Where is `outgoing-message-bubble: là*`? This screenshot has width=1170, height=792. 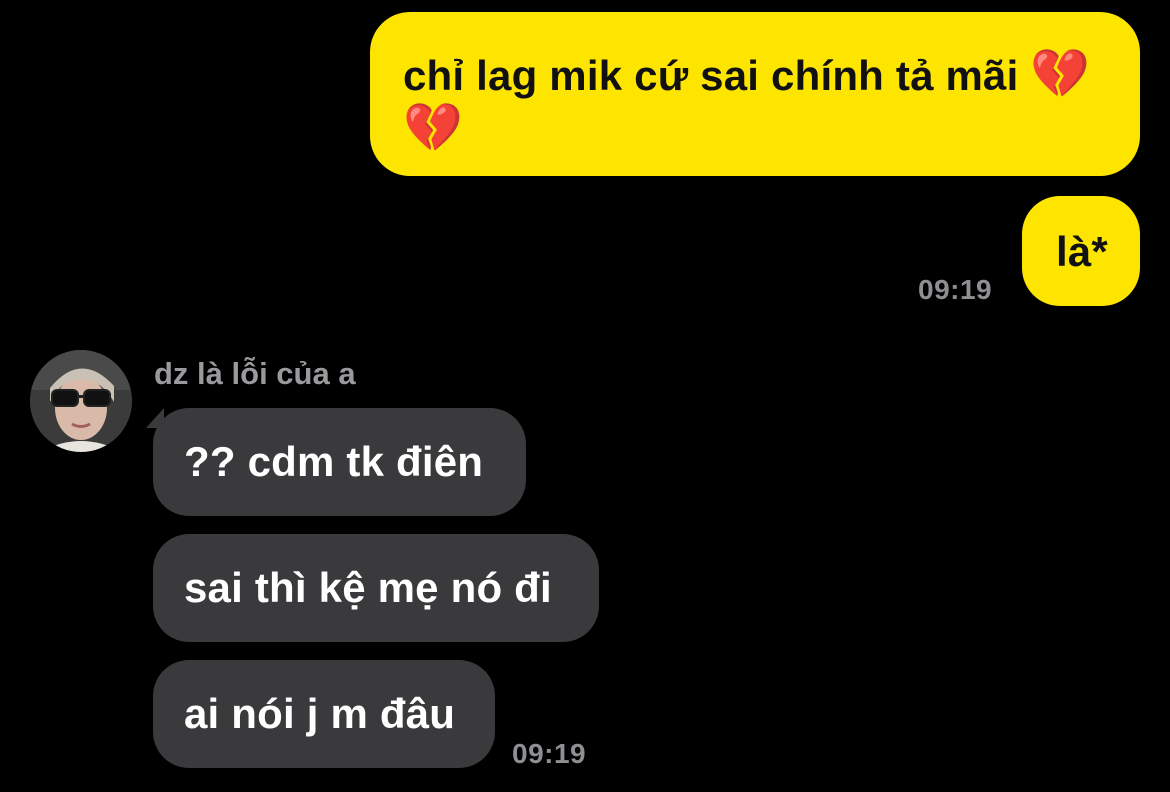 outgoing-message-bubble: là* is located at coordinates (1081, 251).